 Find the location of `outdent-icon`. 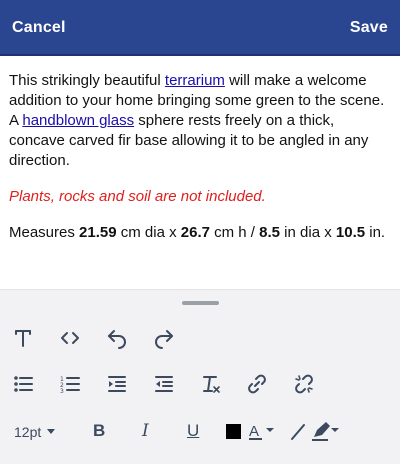

outdent-icon is located at coordinates (164, 384).